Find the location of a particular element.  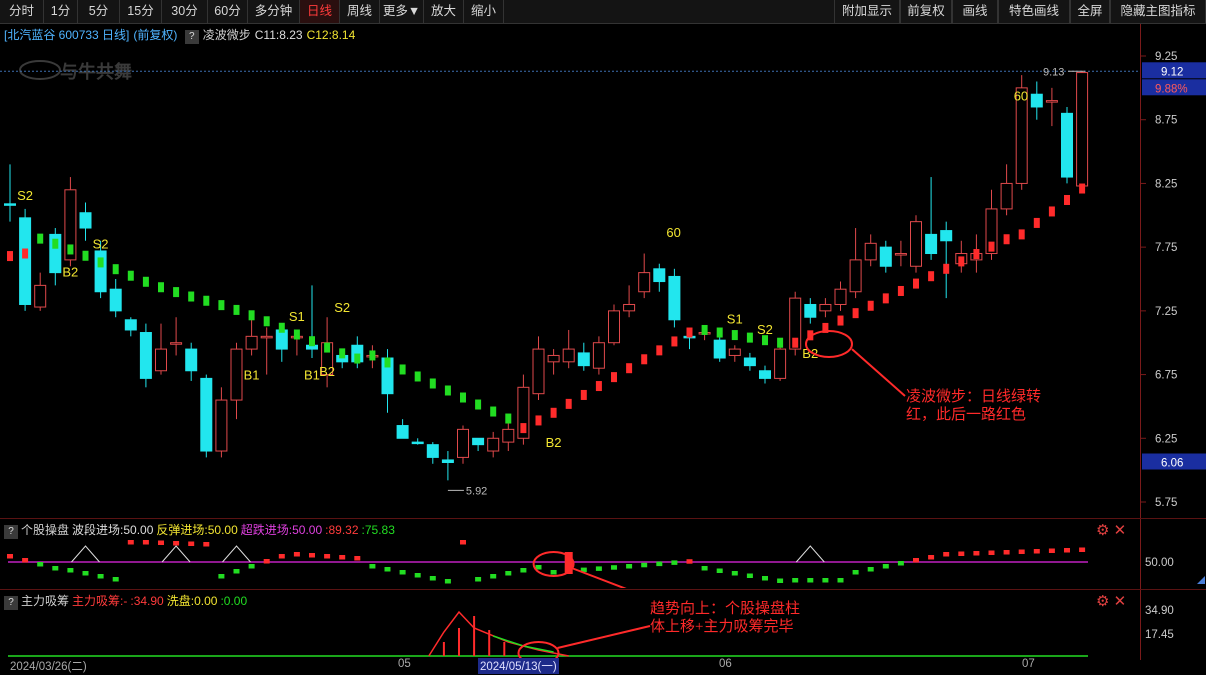

period-button: 30分 is located at coordinates (185, 11).